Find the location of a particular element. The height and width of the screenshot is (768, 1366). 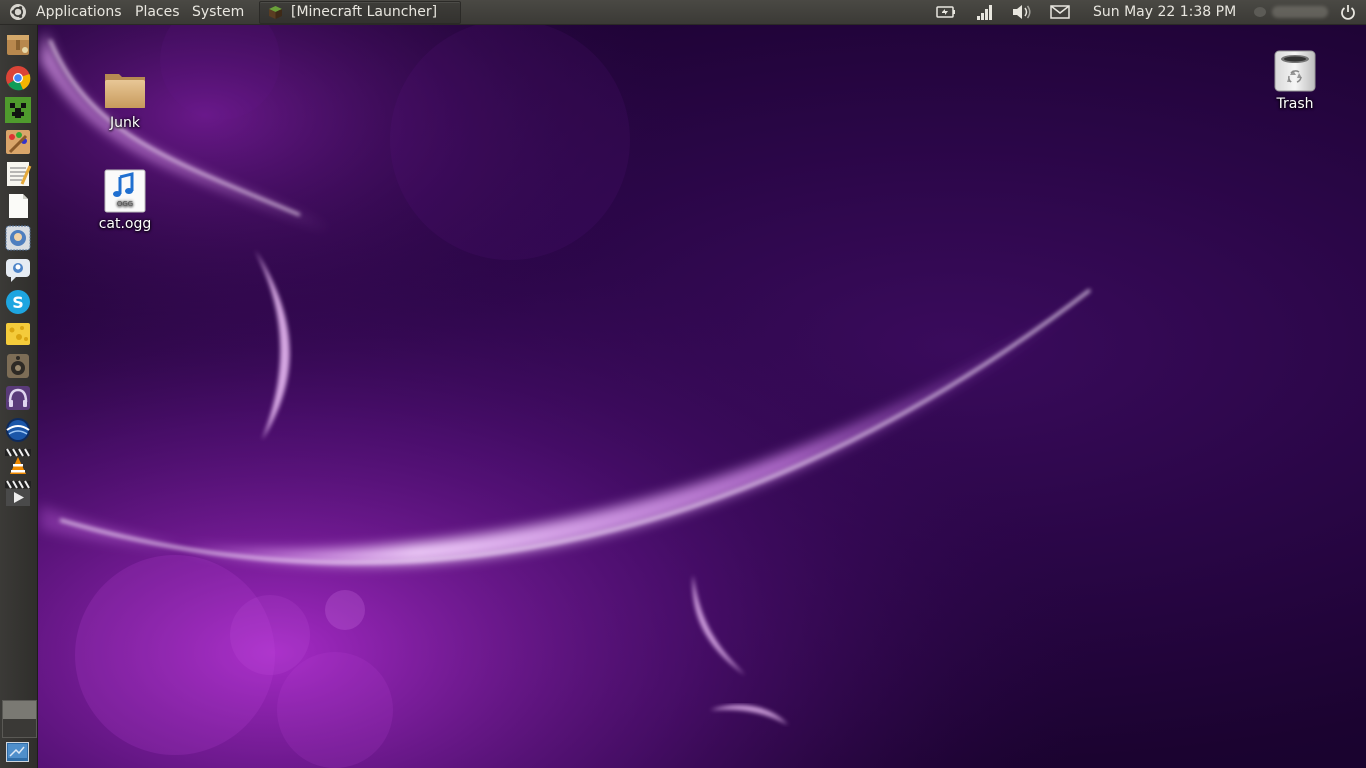

video-player-icon is located at coordinates (18, 494).